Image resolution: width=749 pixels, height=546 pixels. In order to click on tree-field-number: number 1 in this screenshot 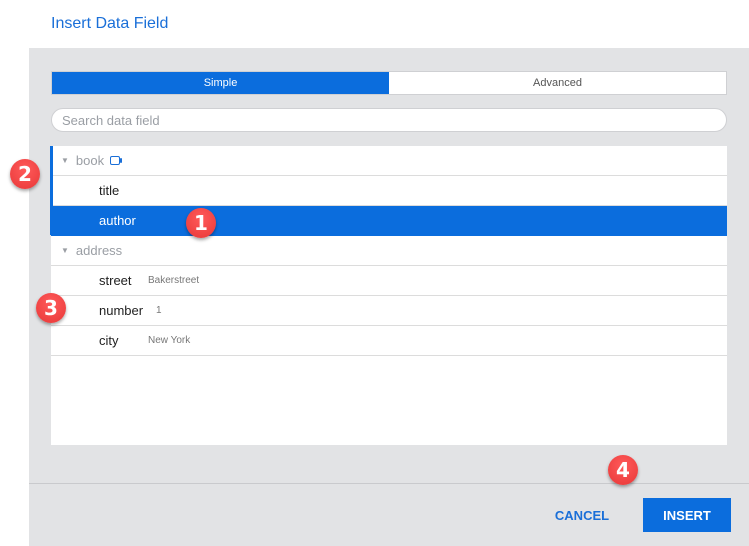, I will do `click(389, 311)`.